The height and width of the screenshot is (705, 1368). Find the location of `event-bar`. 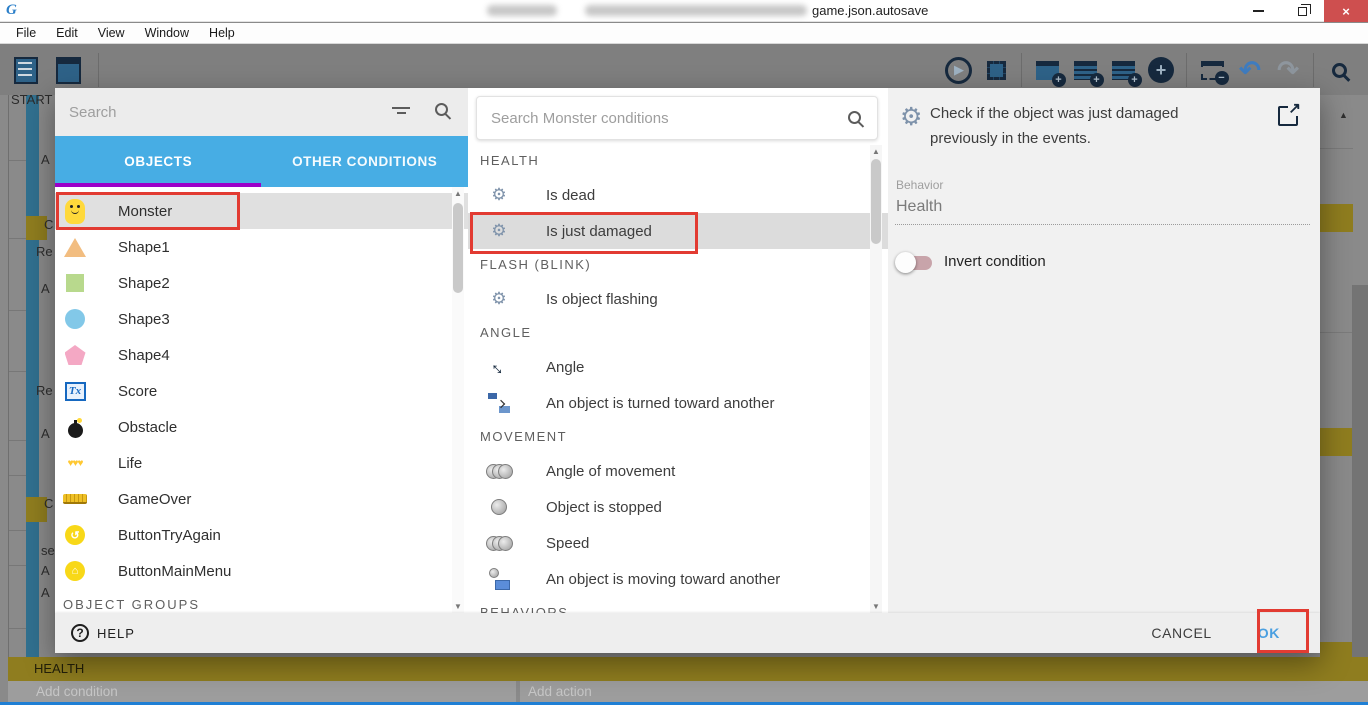

event-bar is located at coordinates (32, 155).